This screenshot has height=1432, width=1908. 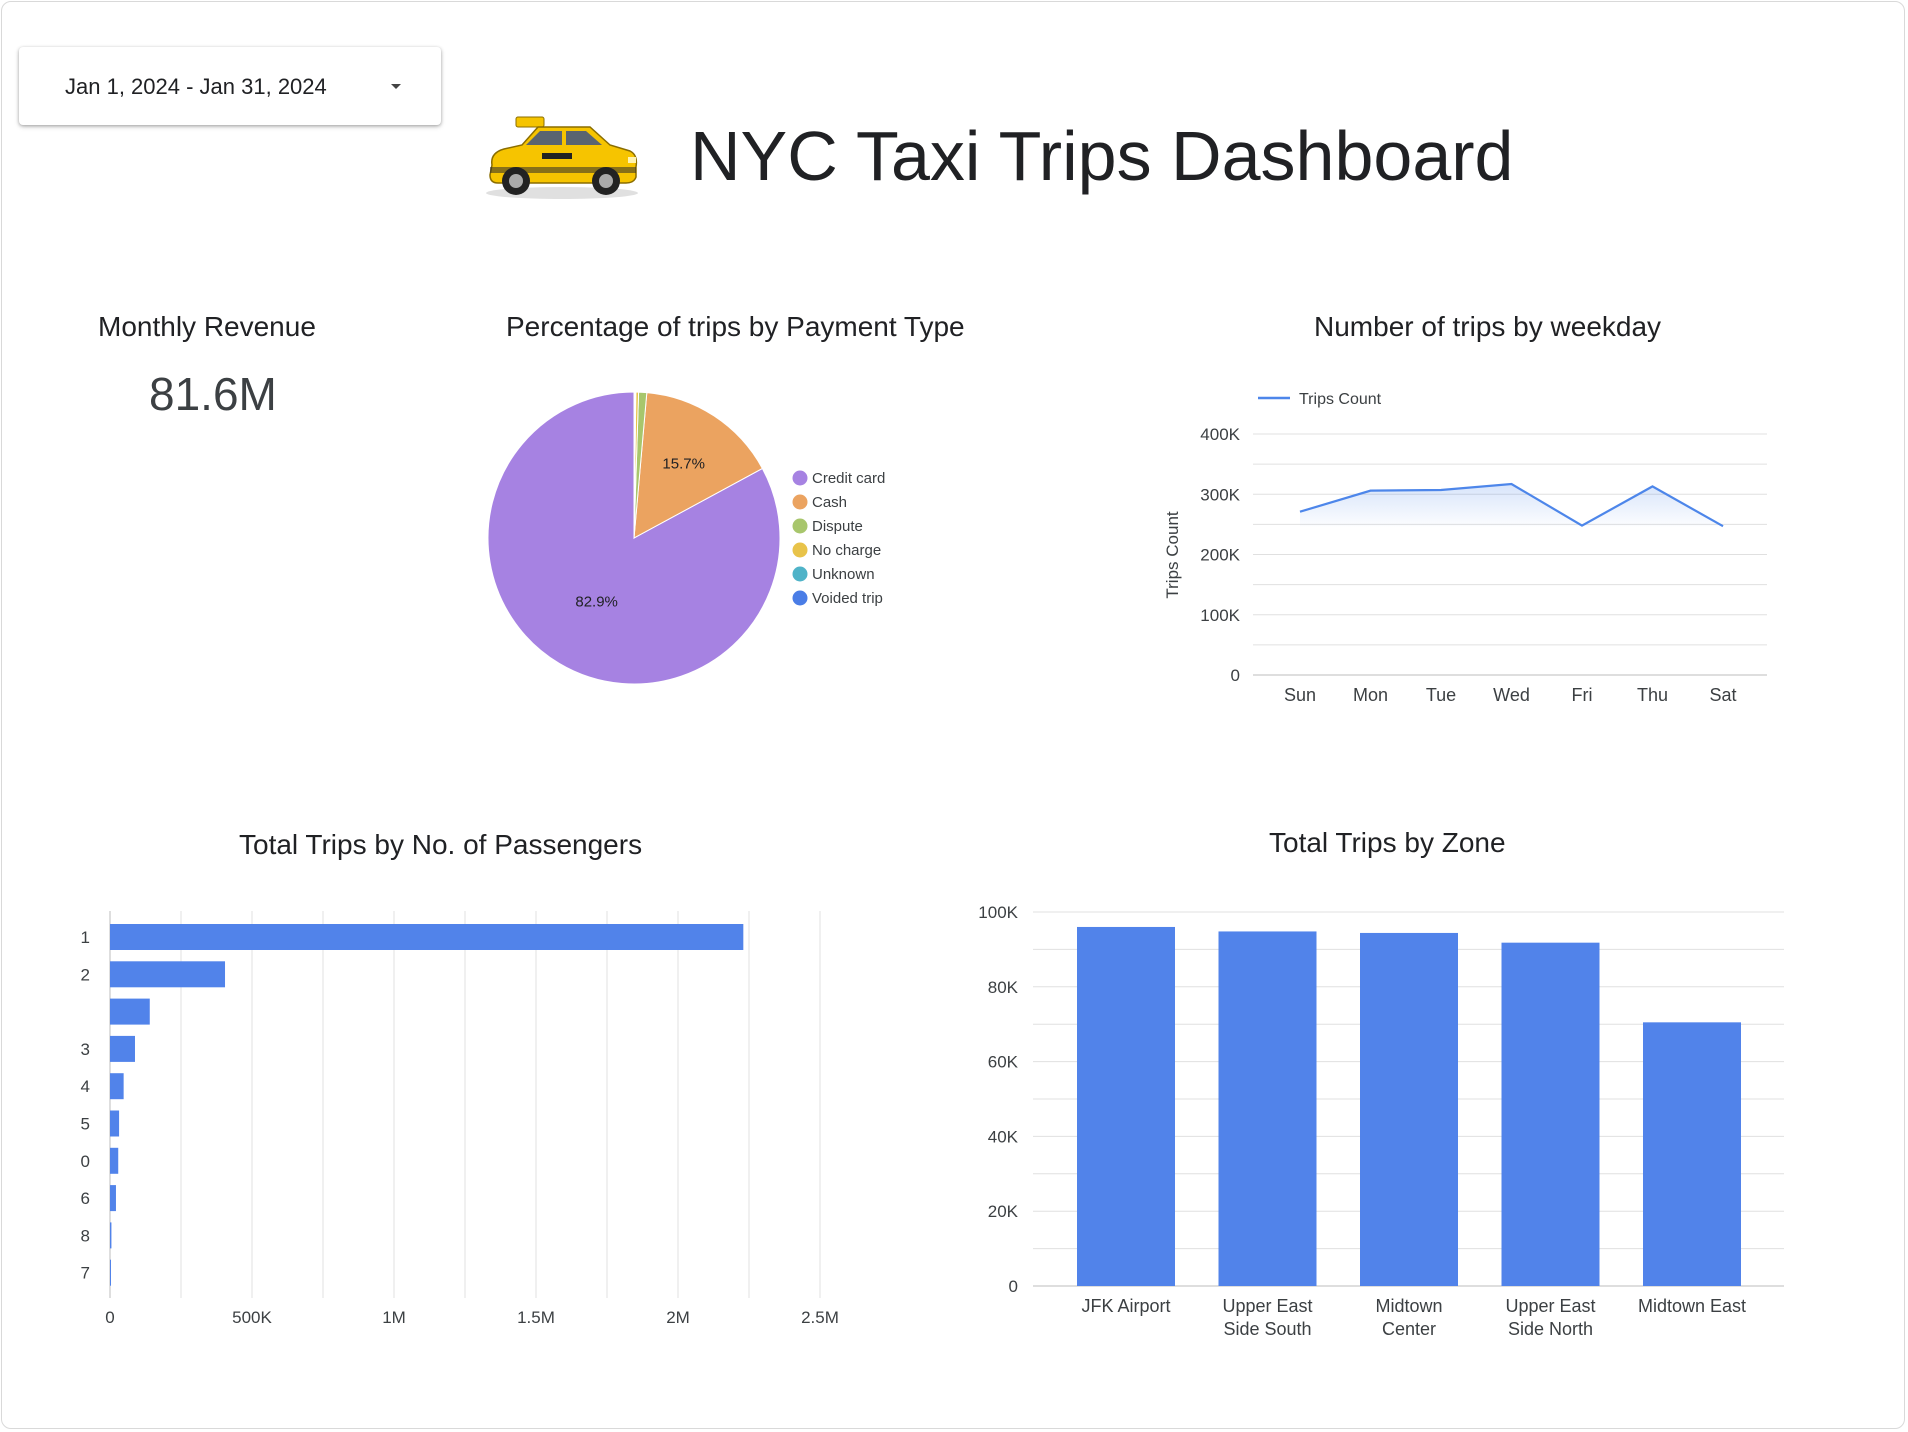 What do you see at coordinates (1488, 326) in the screenshot?
I see `weekday-chart-title: Number of trips by weekday` at bounding box center [1488, 326].